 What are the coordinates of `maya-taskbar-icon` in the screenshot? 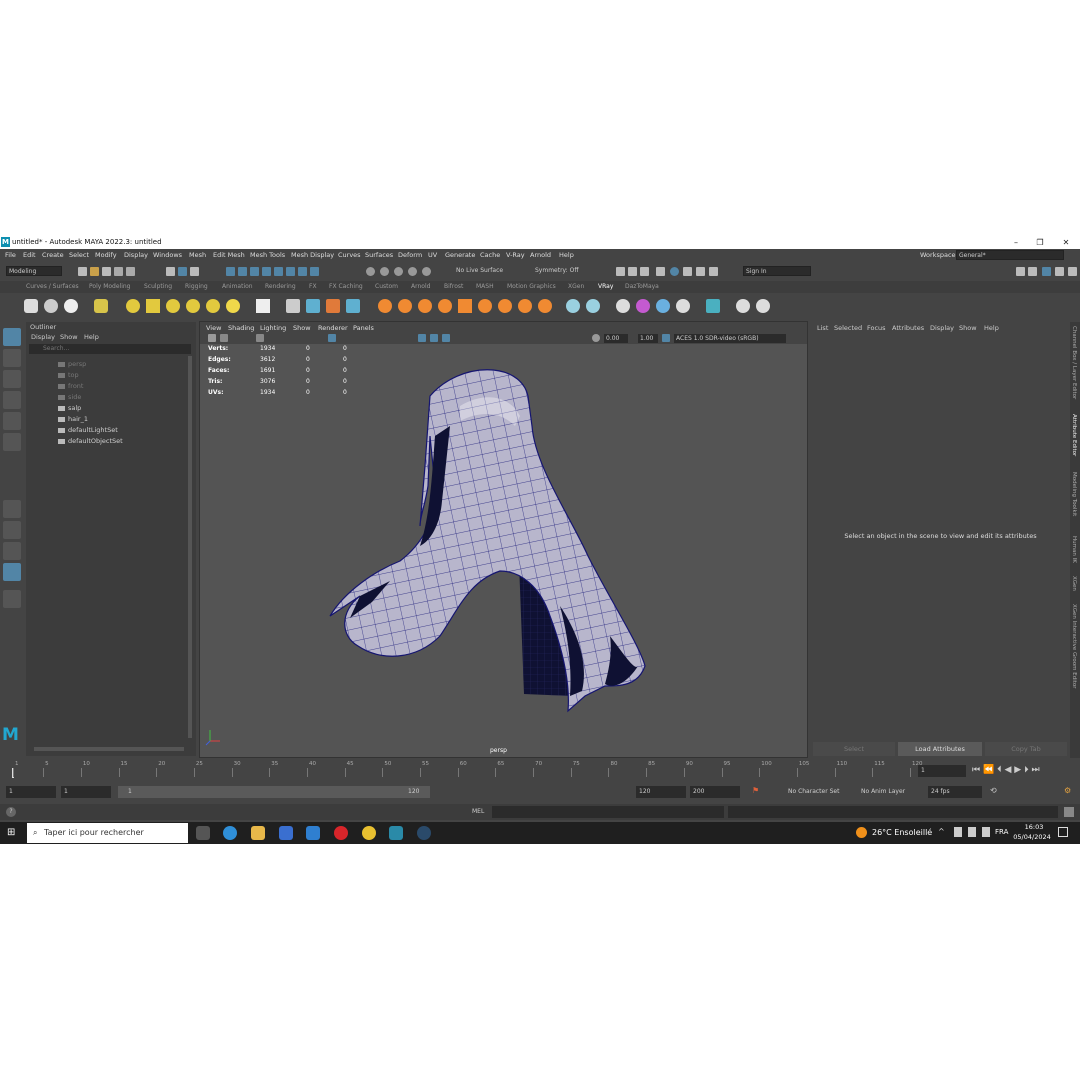 It's located at (396, 833).